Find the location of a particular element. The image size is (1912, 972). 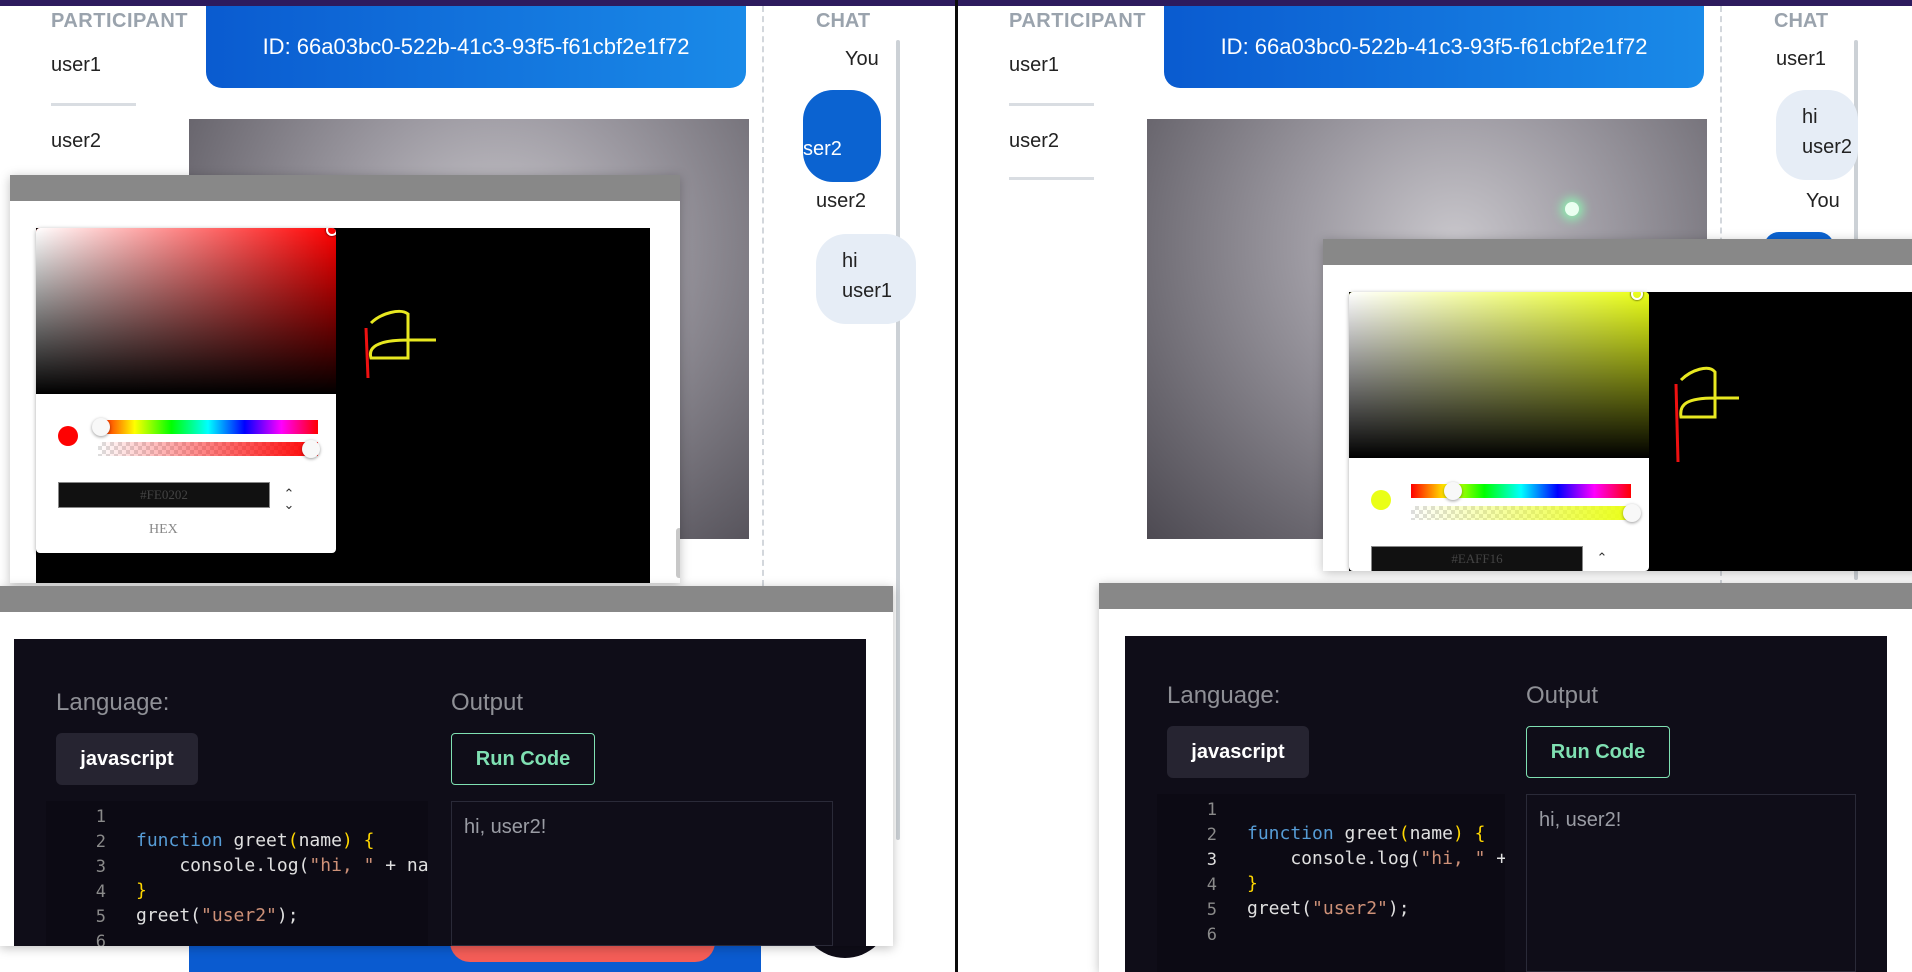

laser-dot is located at coordinates (1572, 209).